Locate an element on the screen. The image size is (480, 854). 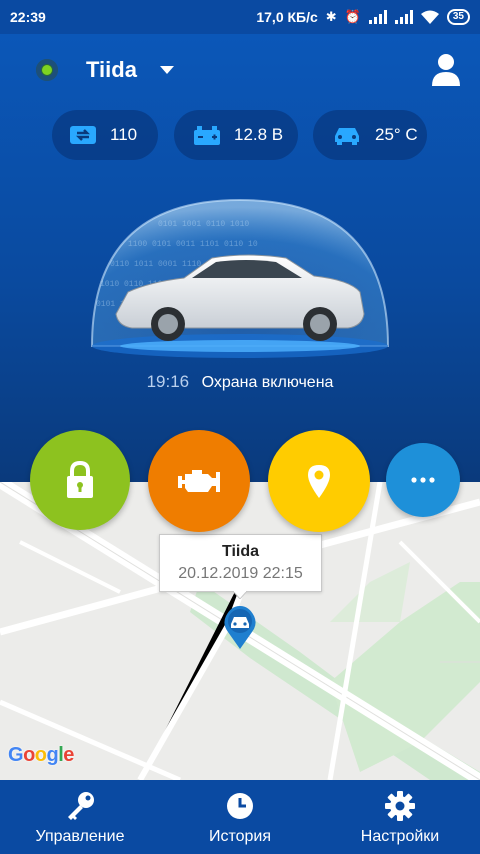
lock-button is located at coordinates (80, 480).